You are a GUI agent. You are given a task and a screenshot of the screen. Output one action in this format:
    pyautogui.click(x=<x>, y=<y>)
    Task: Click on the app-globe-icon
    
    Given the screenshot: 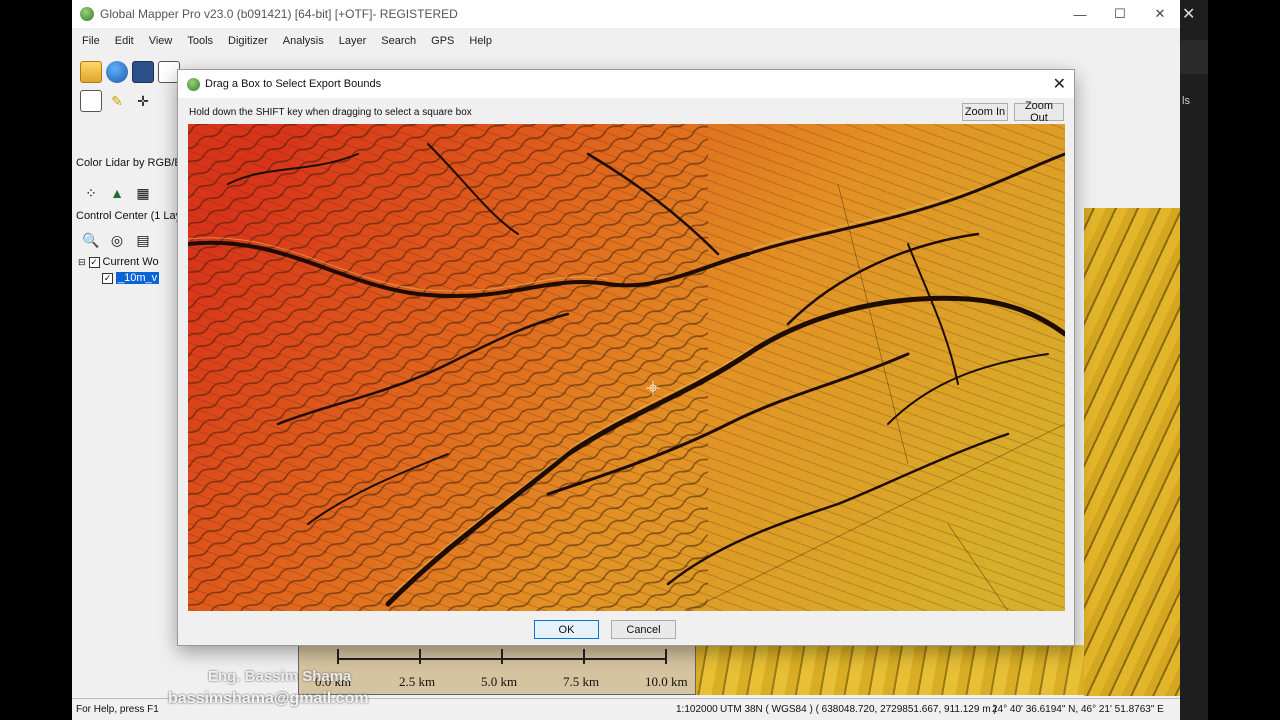 What is the action you would take?
    pyautogui.click(x=87, y=14)
    